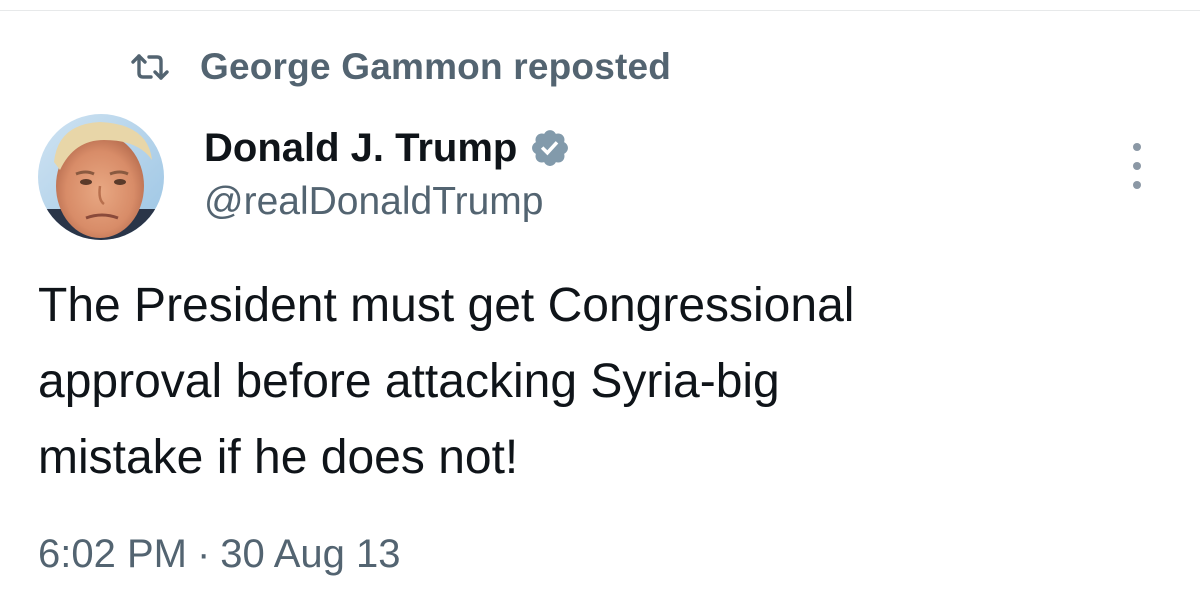 The height and width of the screenshot is (613, 1200). Describe the element at coordinates (278, 457) in the screenshot. I see `tweet-text-line: mistake if he does not!` at that location.